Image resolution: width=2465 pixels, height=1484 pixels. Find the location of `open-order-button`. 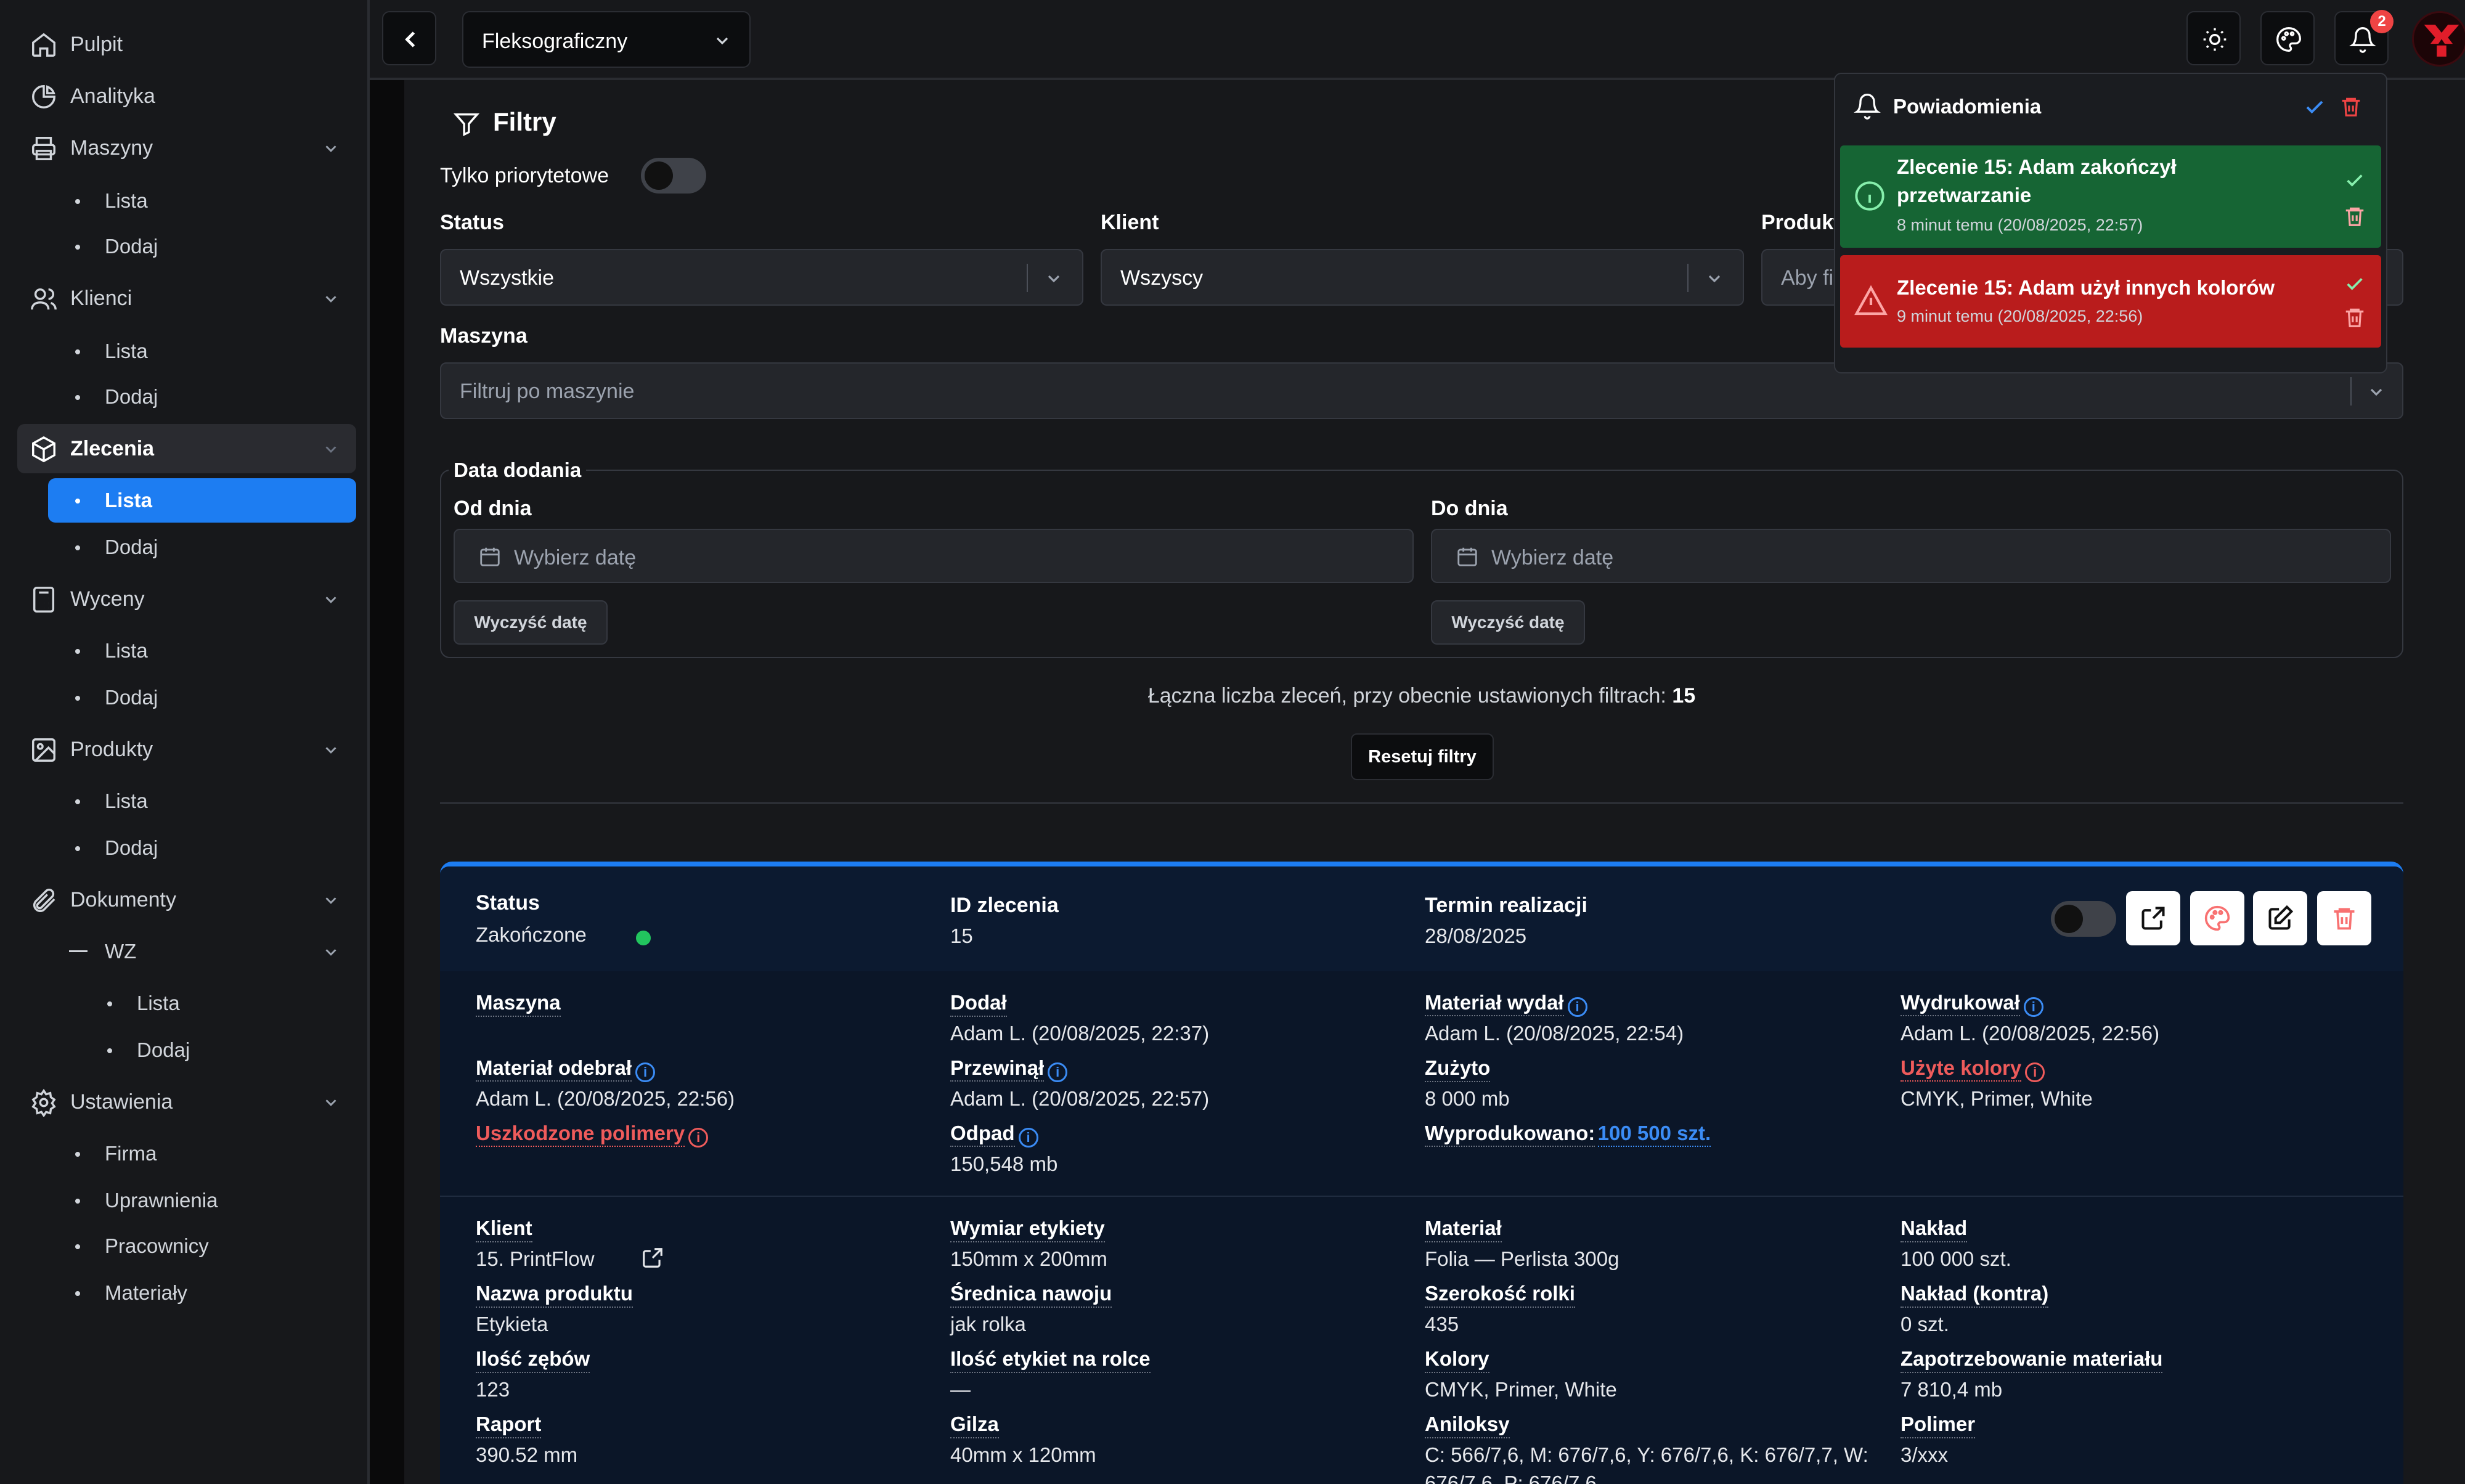

open-order-button is located at coordinates (2153, 918).